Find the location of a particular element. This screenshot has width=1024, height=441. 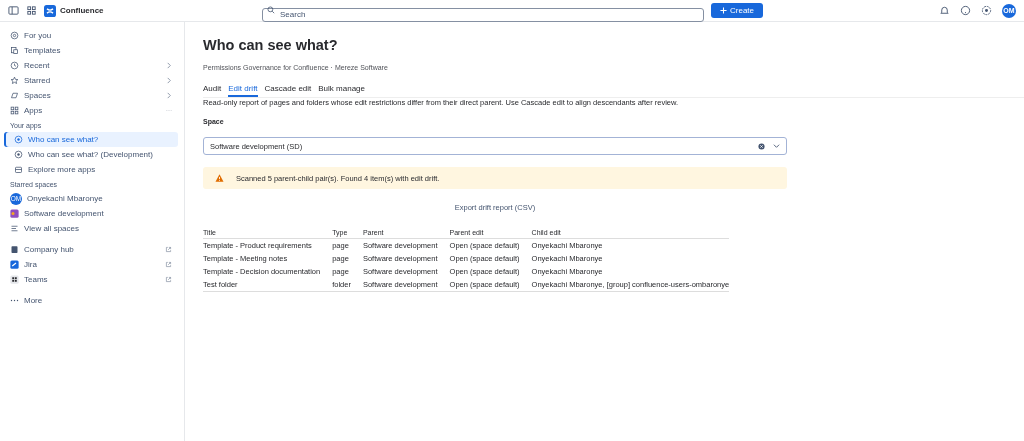

sidebar-item: For you is located at coordinates (91, 35).